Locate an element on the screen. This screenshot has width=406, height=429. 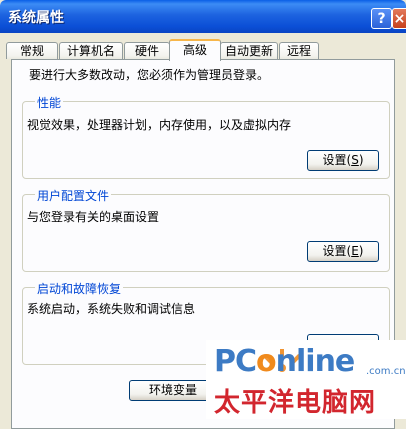
user-profiles-settings-button: 设置(E) is located at coordinates (343, 251).